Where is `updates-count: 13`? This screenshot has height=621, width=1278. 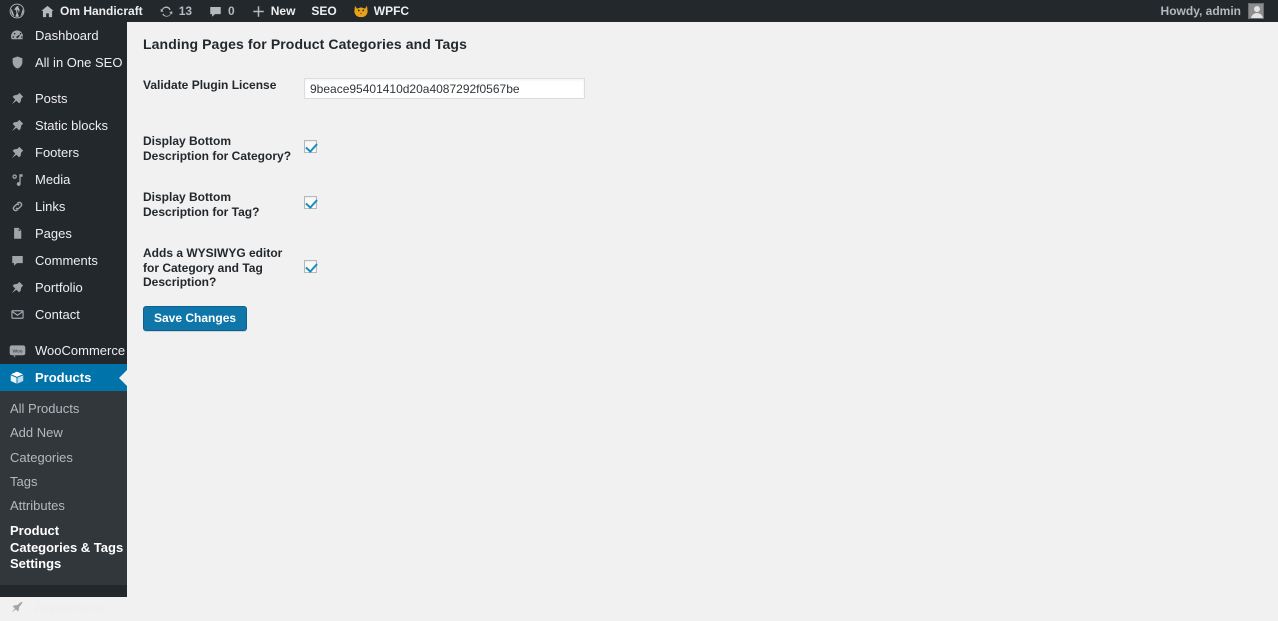 updates-count: 13 is located at coordinates (185, 11).